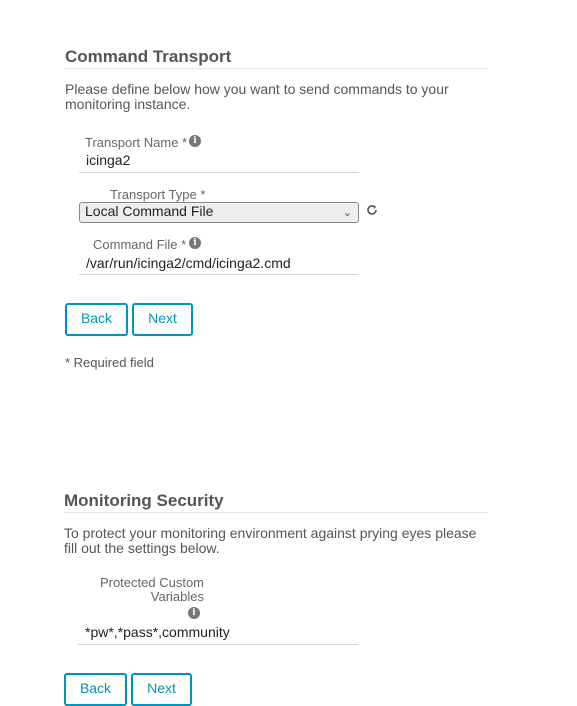 The image size is (577, 706). What do you see at coordinates (177, 596) in the screenshot?
I see `label-line-2: Variables` at bounding box center [177, 596].